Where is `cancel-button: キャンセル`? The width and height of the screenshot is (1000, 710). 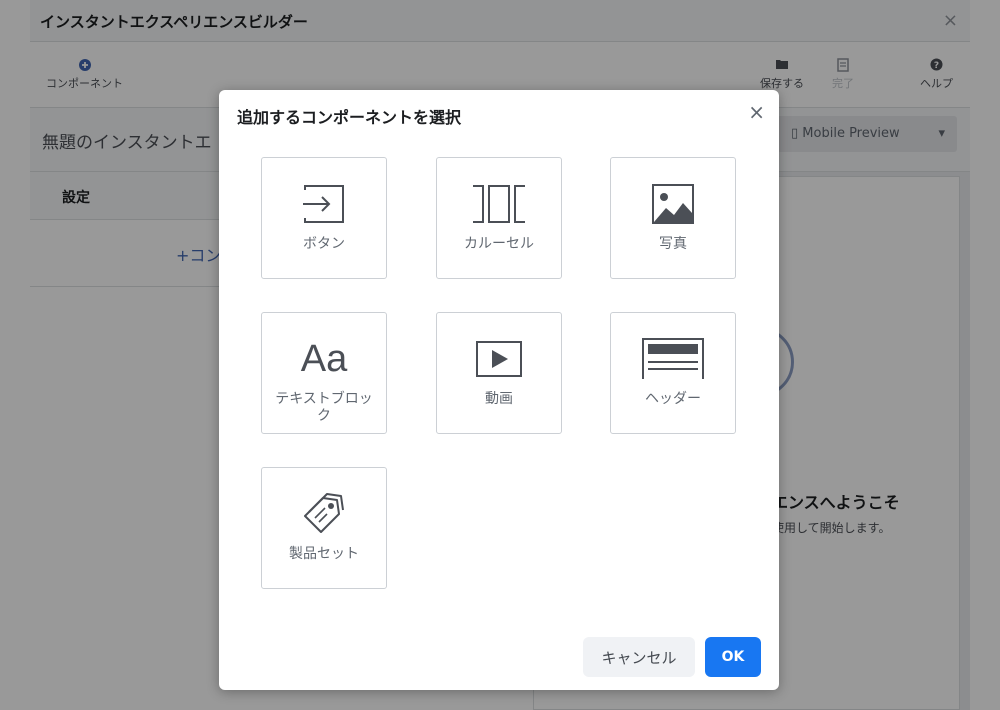
cancel-button: キャンセル is located at coordinates (639, 657).